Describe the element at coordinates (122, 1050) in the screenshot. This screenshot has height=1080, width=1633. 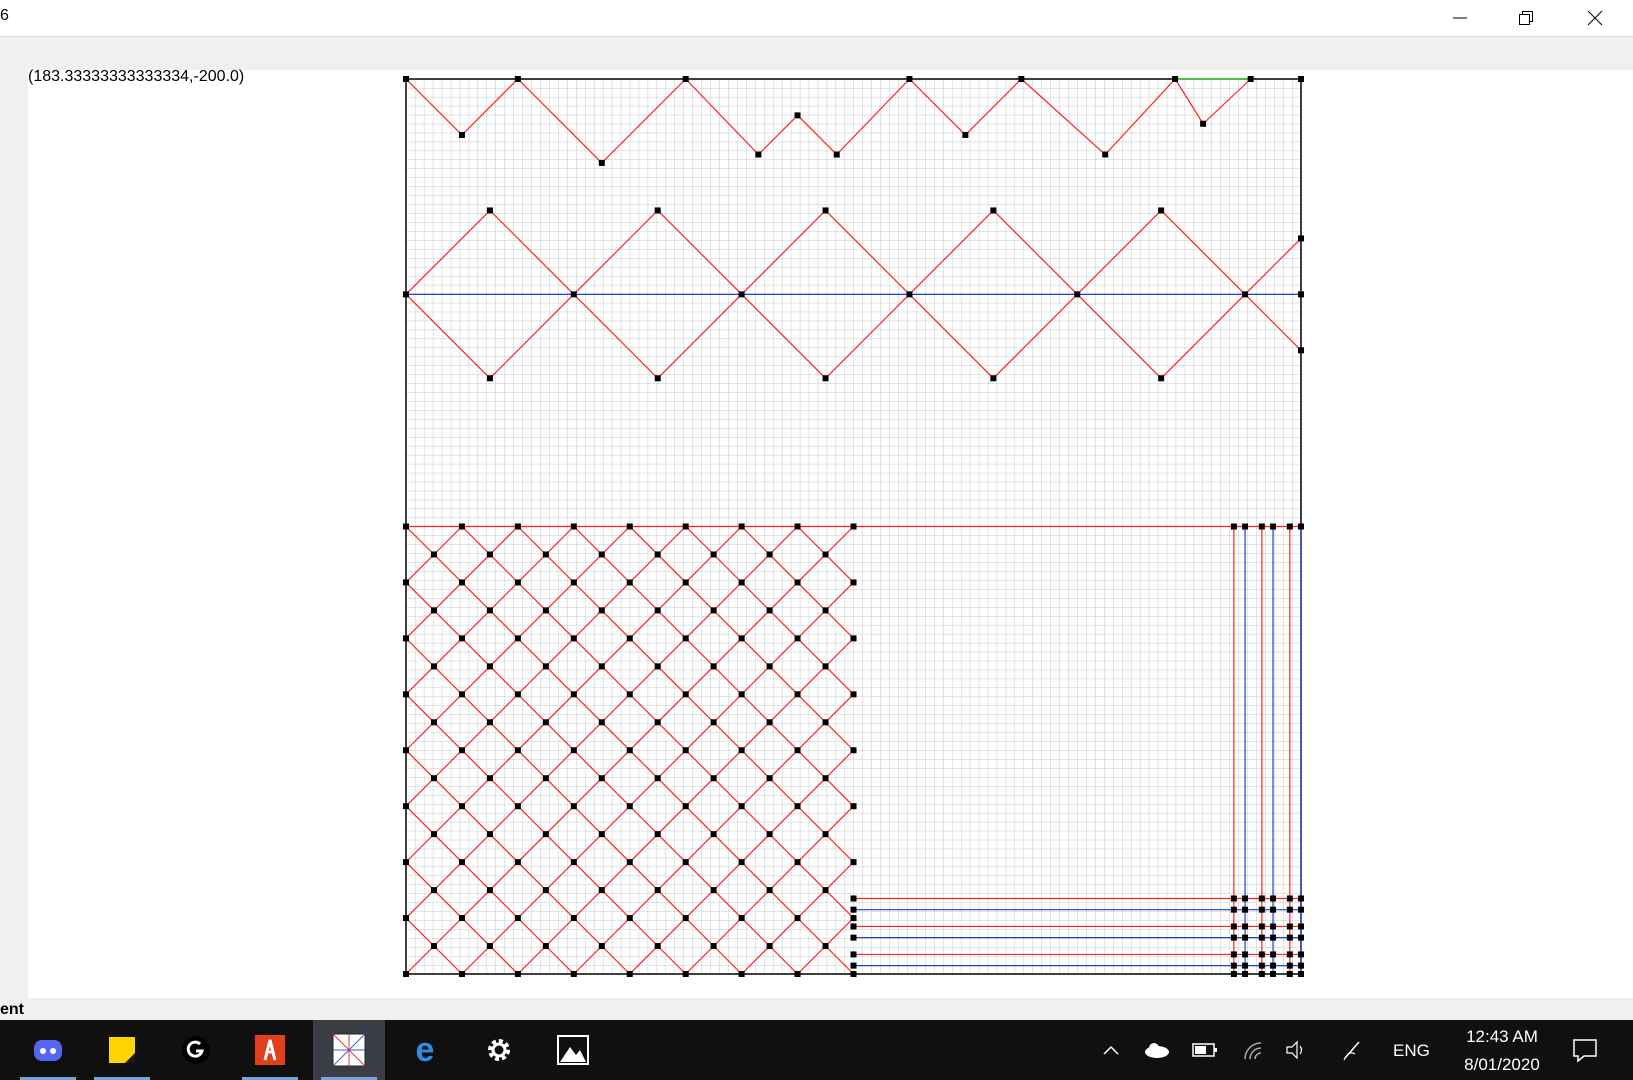
I see `taskbar-app-sticky-notes` at that location.